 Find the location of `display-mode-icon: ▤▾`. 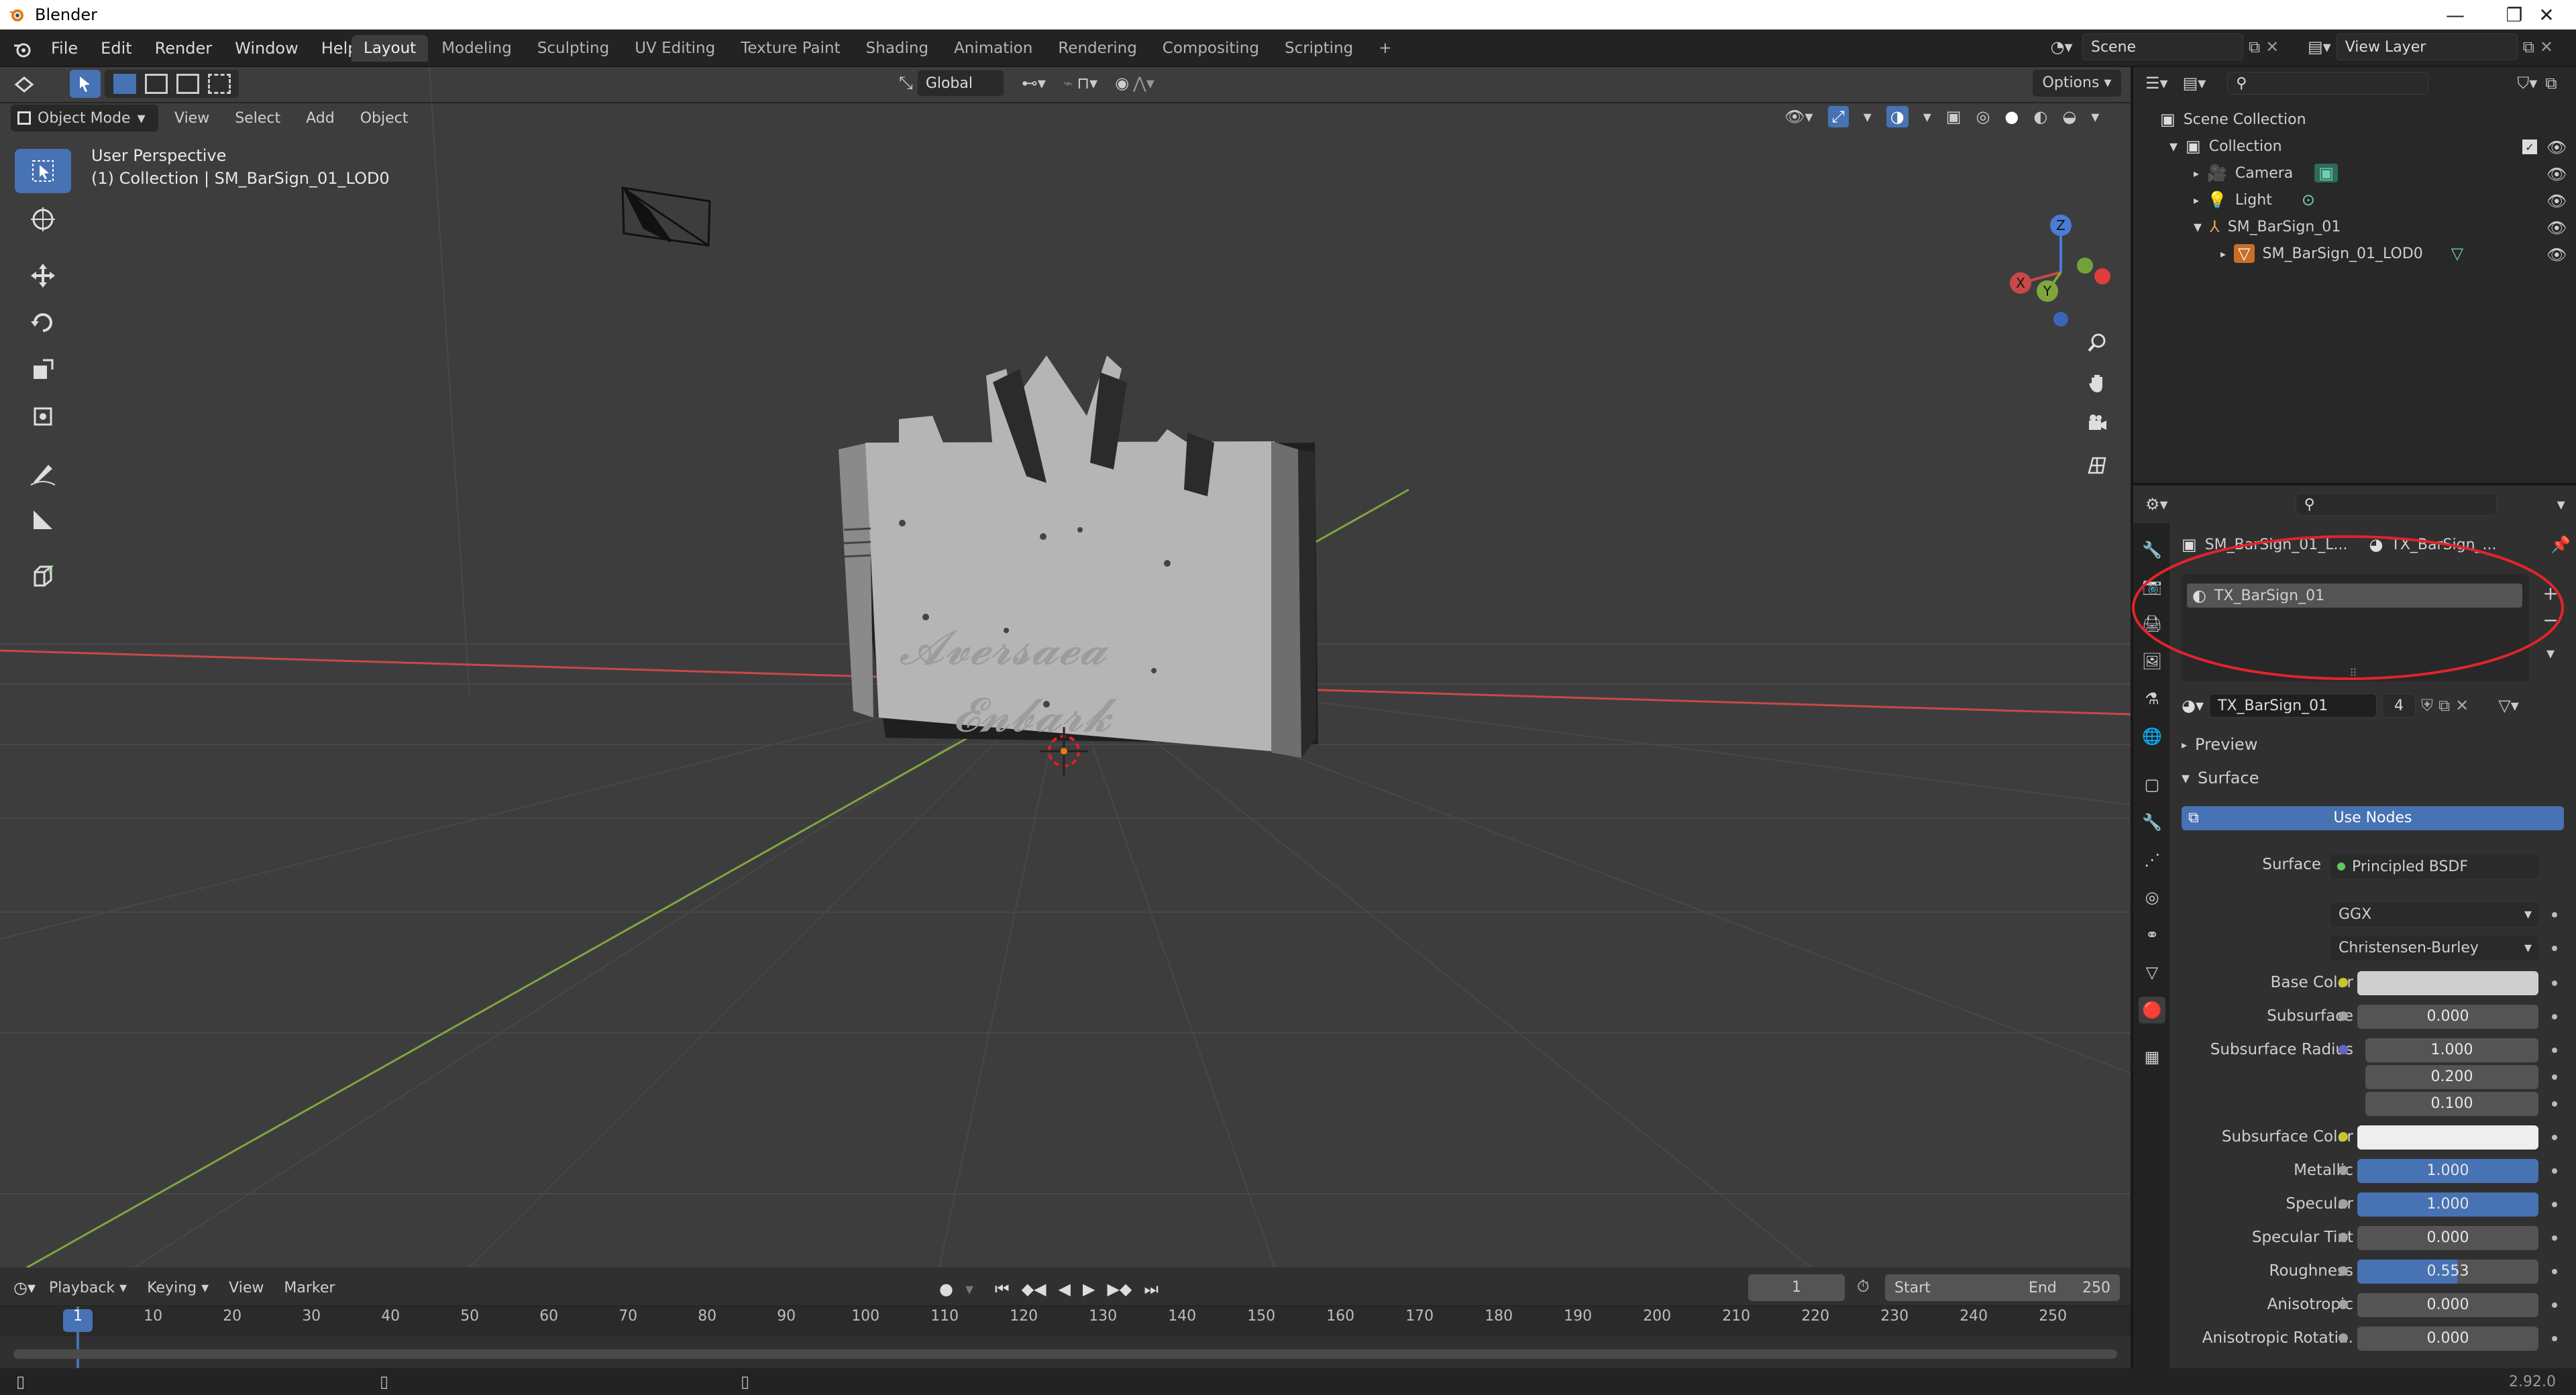

display-mode-icon: ▤▾ is located at coordinates (2194, 83).